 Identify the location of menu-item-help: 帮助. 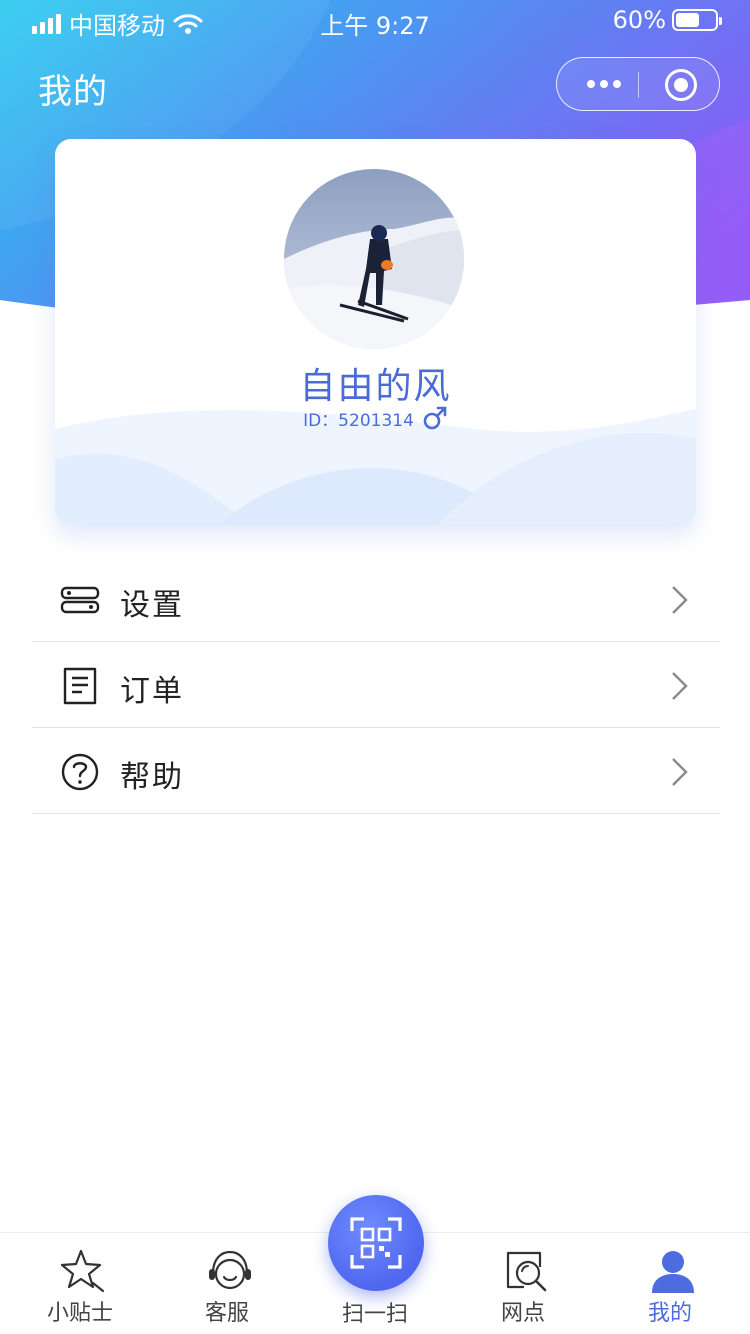
(376, 771).